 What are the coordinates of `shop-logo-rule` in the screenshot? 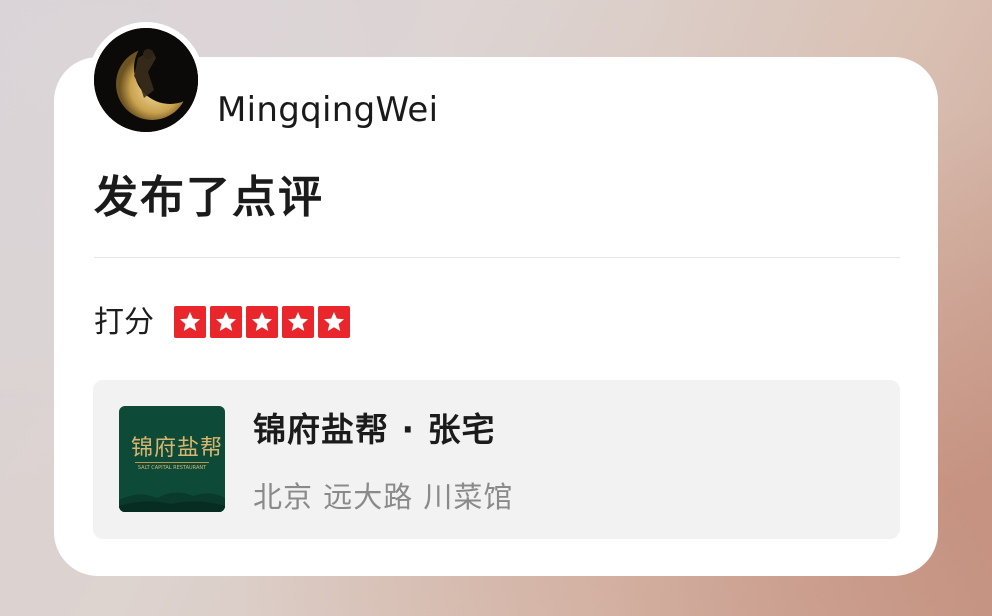 It's located at (172, 462).